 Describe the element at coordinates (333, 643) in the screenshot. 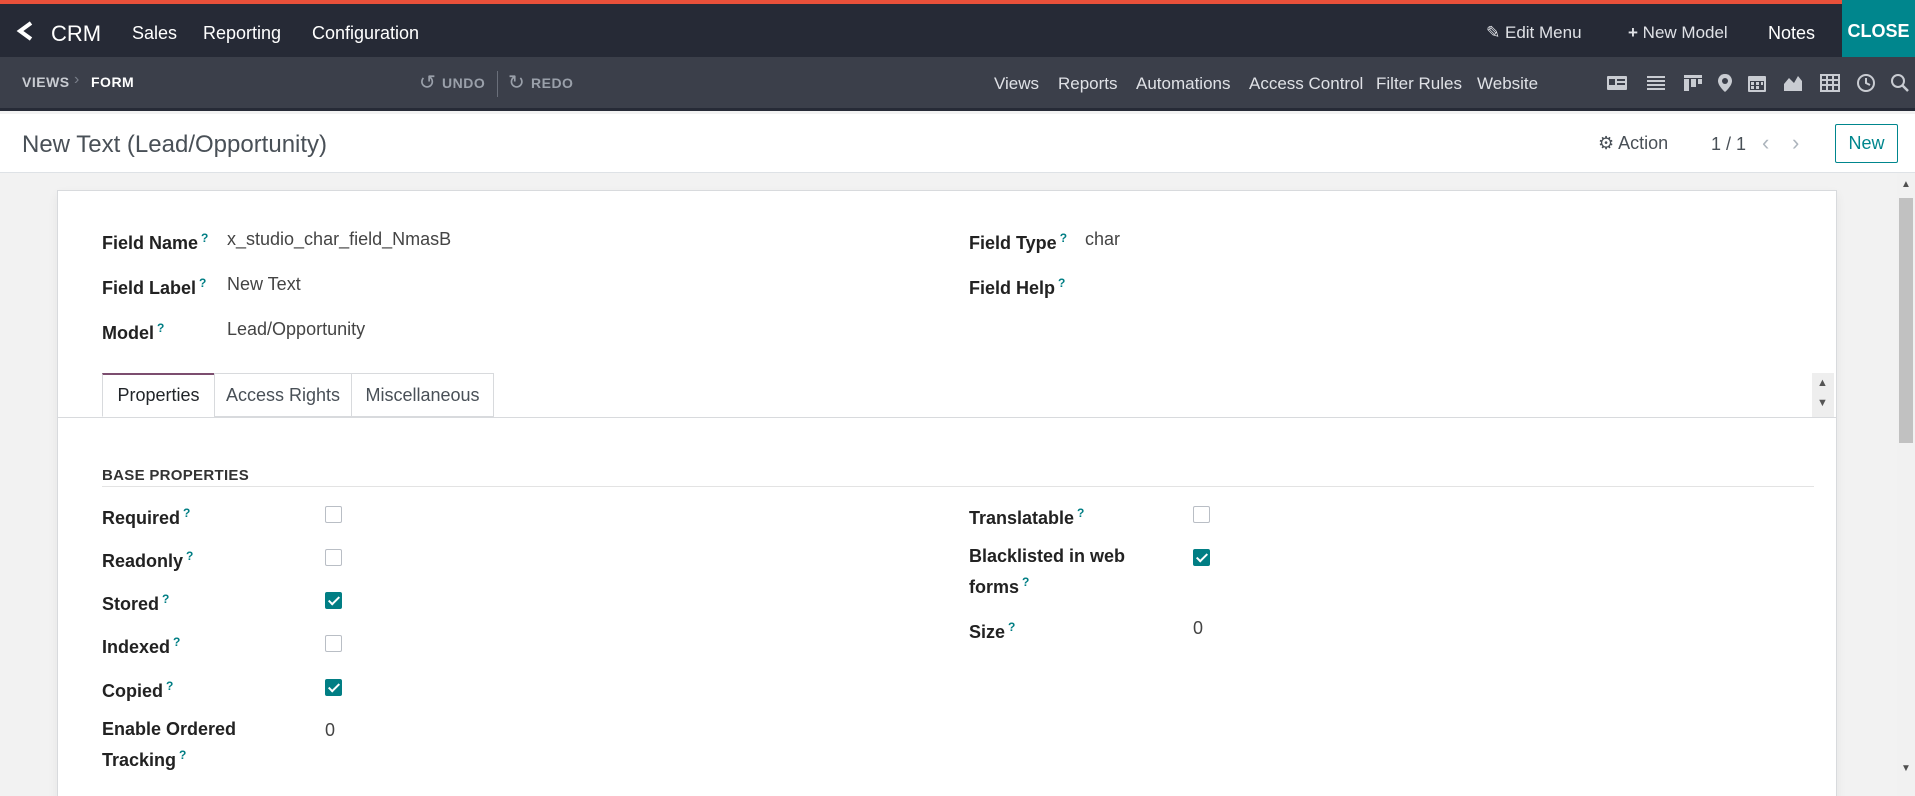

I see `indexed-checkbox` at that location.